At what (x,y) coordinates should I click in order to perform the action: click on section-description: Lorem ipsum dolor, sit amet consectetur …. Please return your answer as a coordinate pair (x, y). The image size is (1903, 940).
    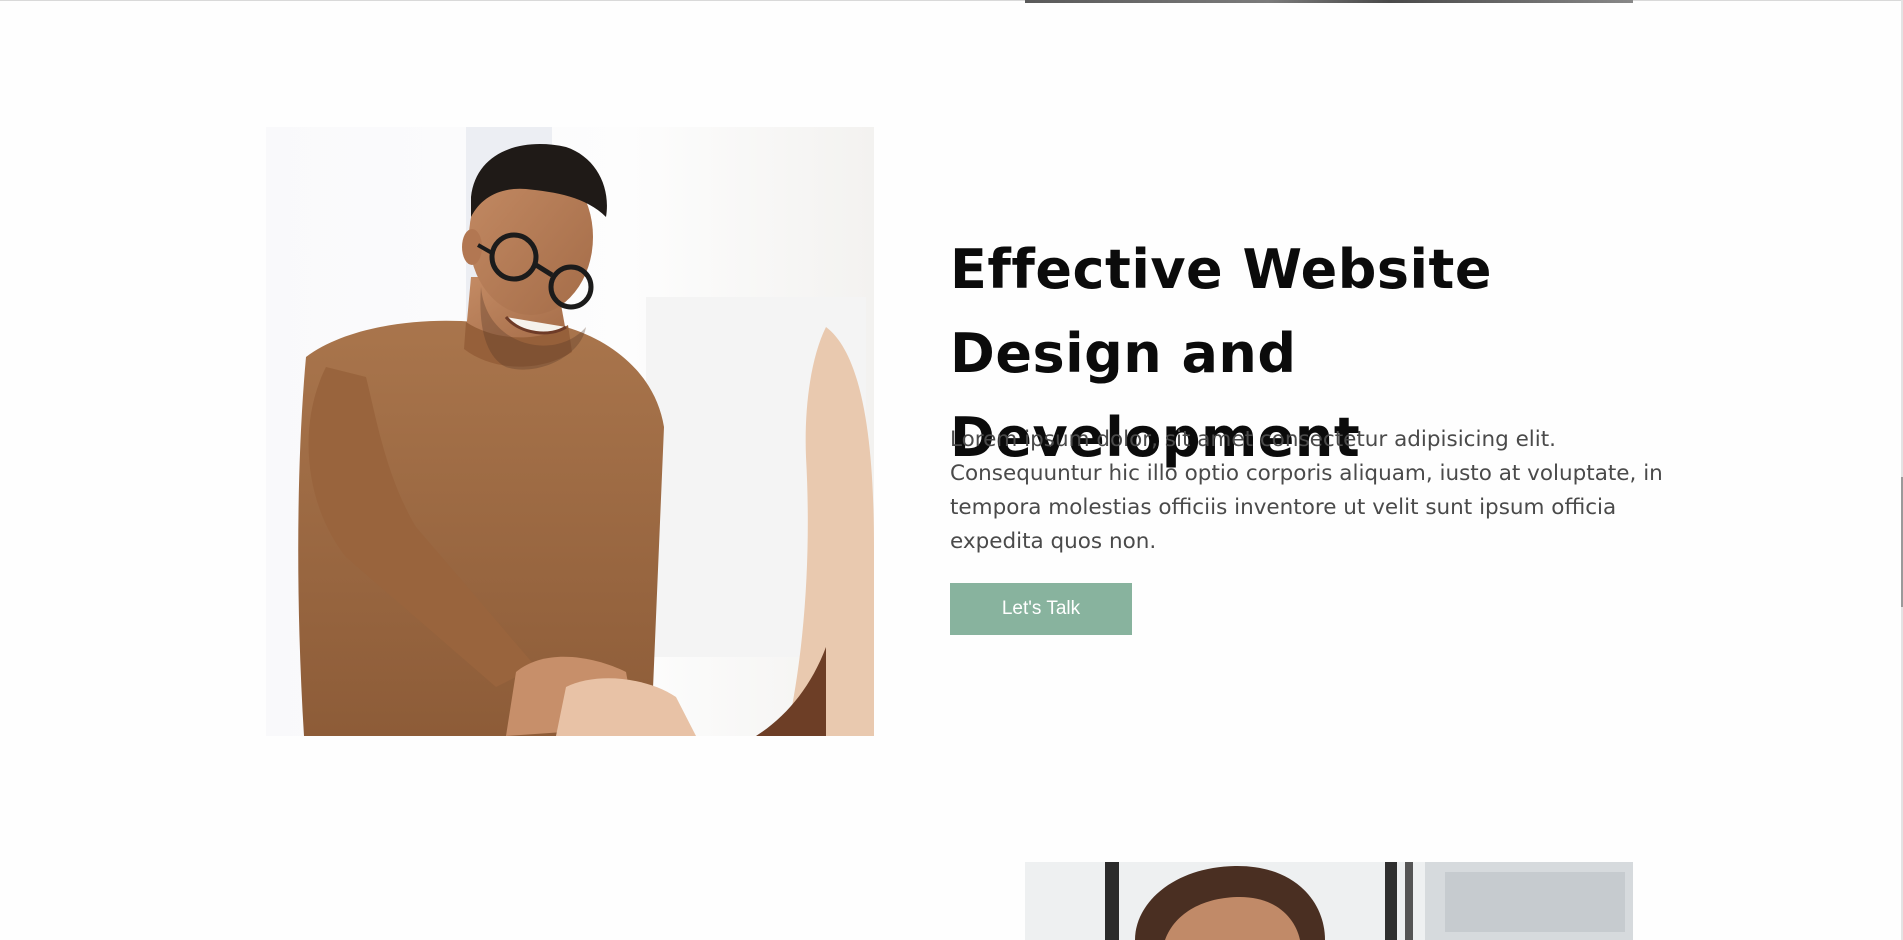
    Looking at the image, I should click on (1306, 490).